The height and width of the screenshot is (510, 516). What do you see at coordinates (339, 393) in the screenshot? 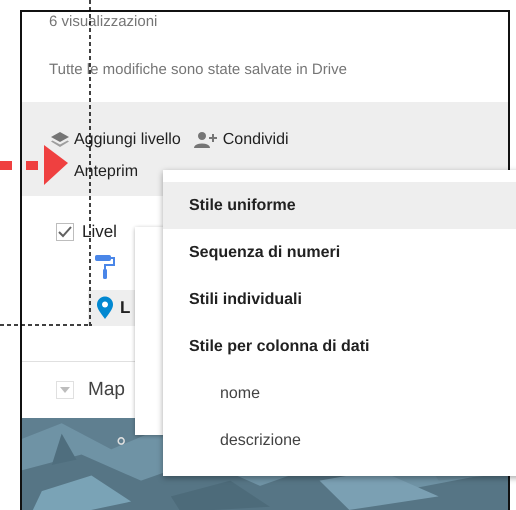
I see `column-option: nome` at bounding box center [339, 393].